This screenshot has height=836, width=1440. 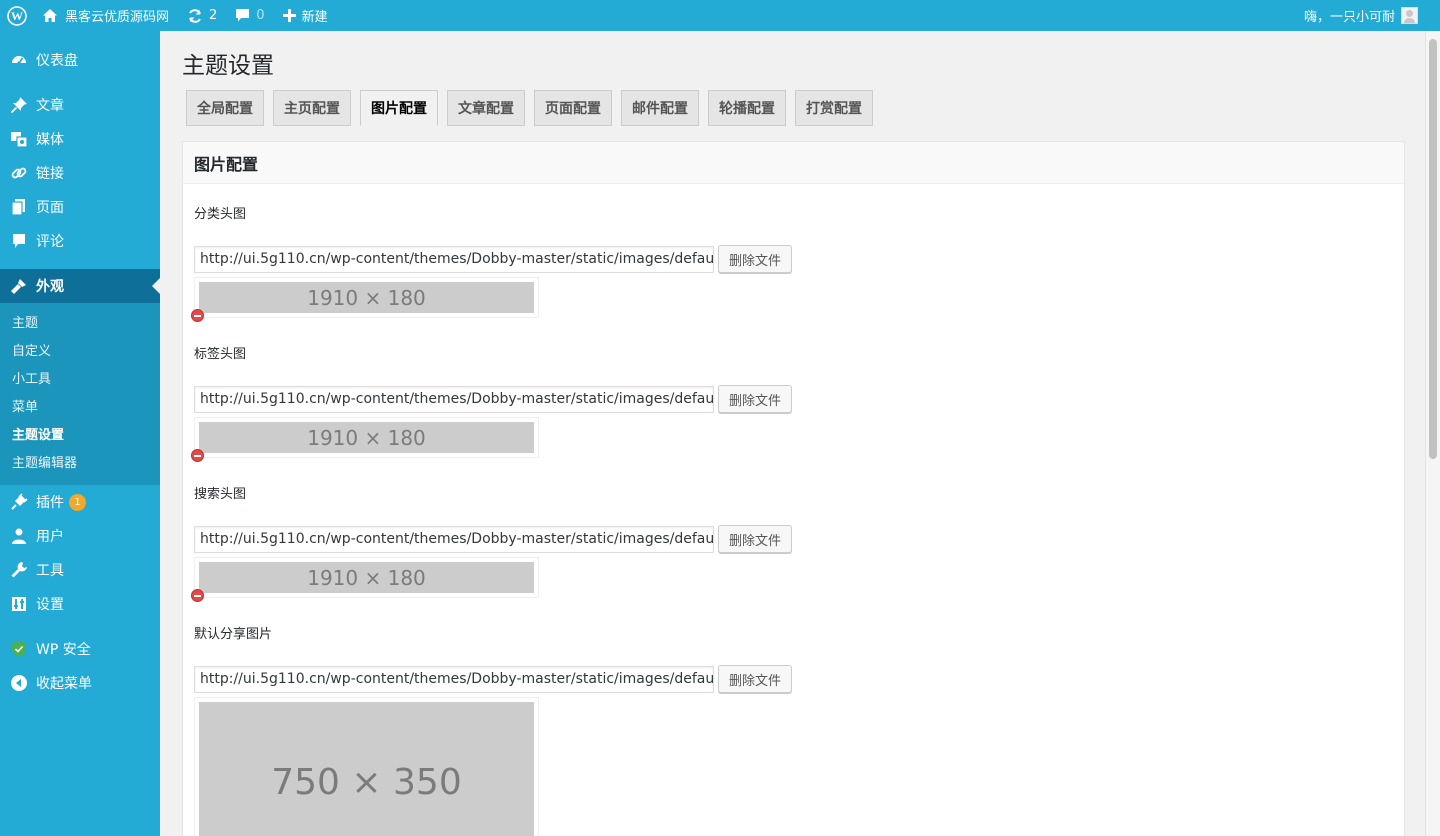 I want to click on plugin-update-badge: 1, so click(x=77, y=502).